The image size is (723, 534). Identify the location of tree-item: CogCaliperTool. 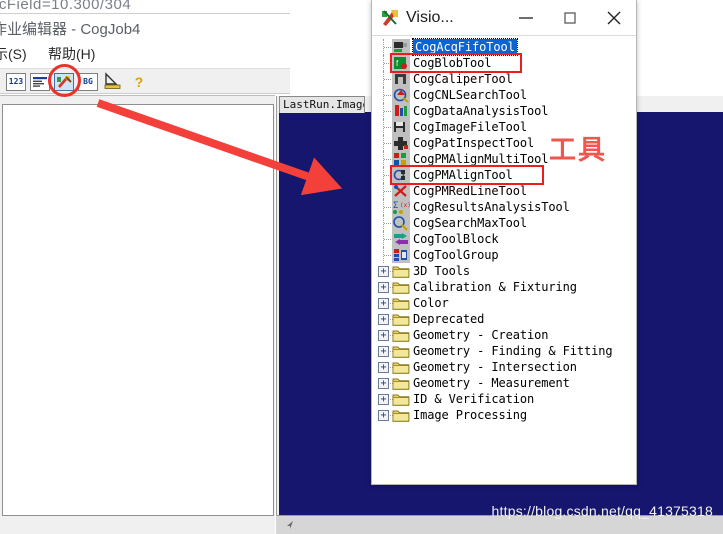
(504, 79).